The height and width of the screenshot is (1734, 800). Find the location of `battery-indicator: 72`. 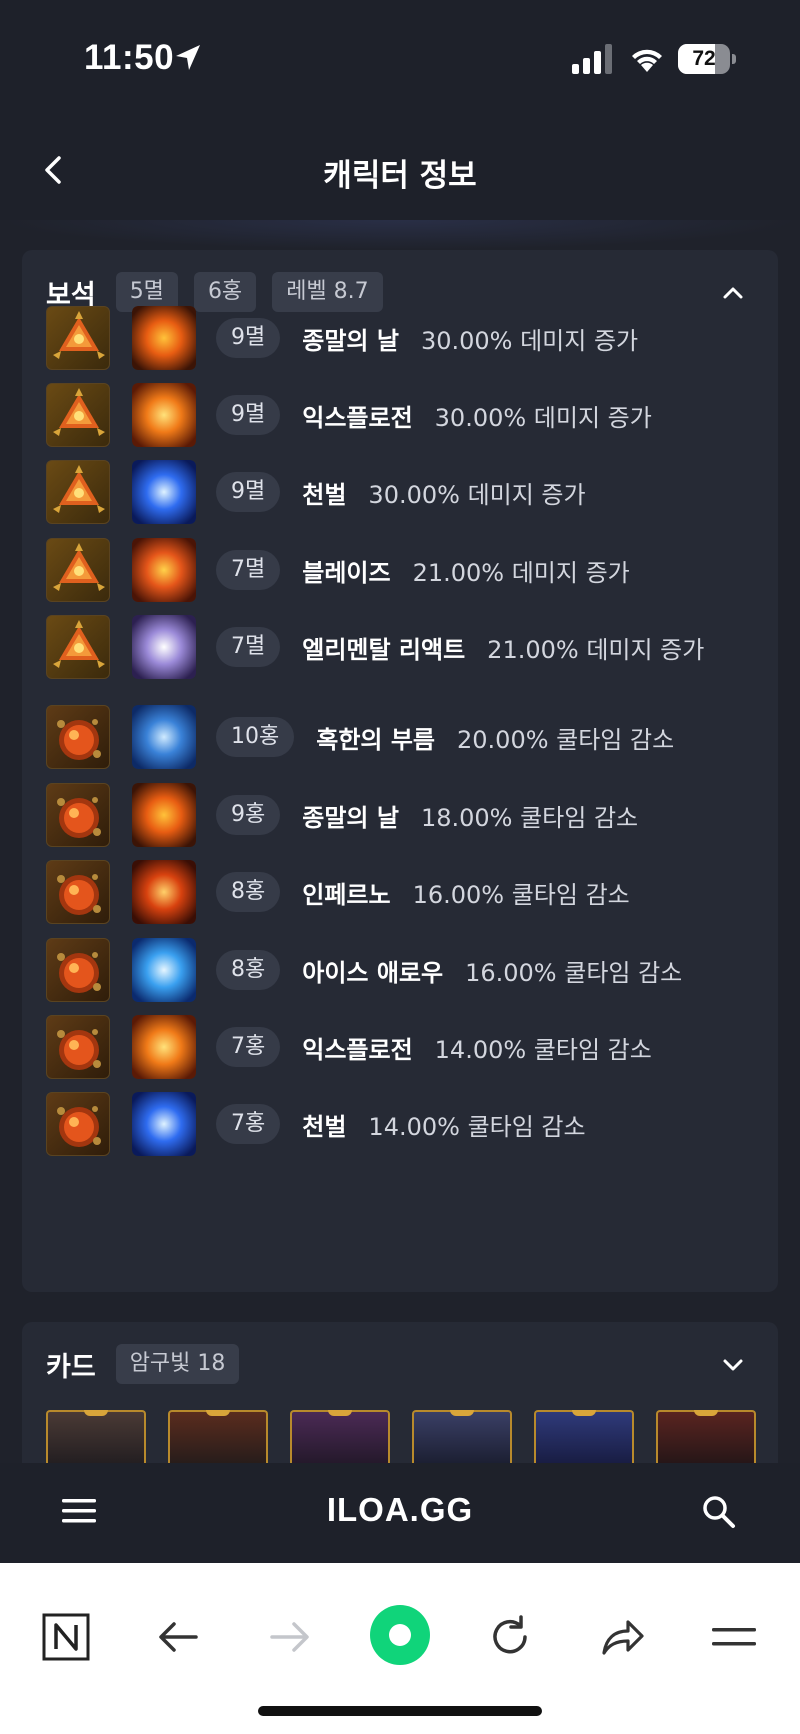

battery-indicator: 72 is located at coordinates (707, 59).